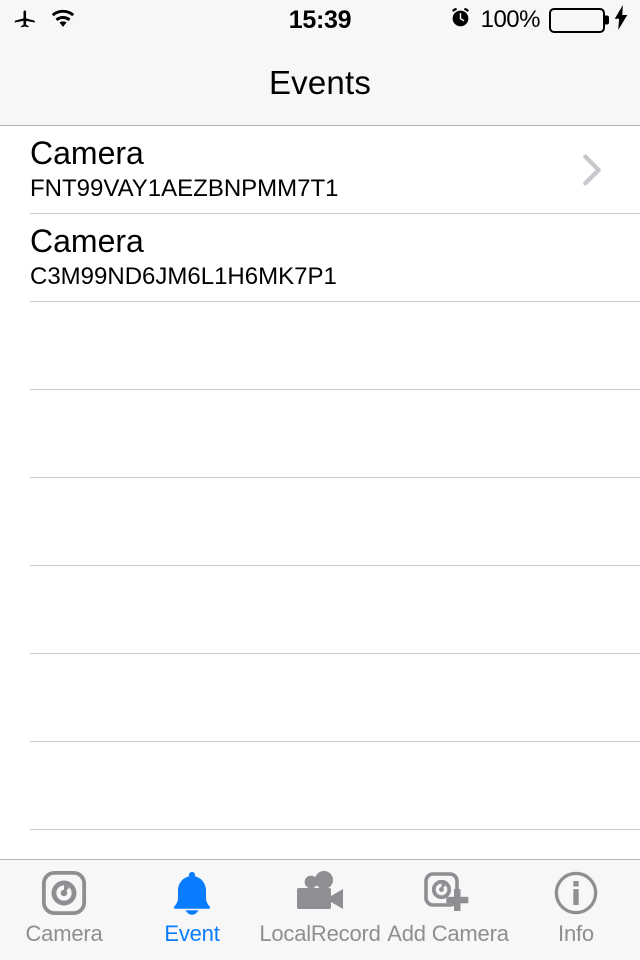  I want to click on row-subtitle: C3M99ND6JM6L1H6MK7P1, so click(183, 277).